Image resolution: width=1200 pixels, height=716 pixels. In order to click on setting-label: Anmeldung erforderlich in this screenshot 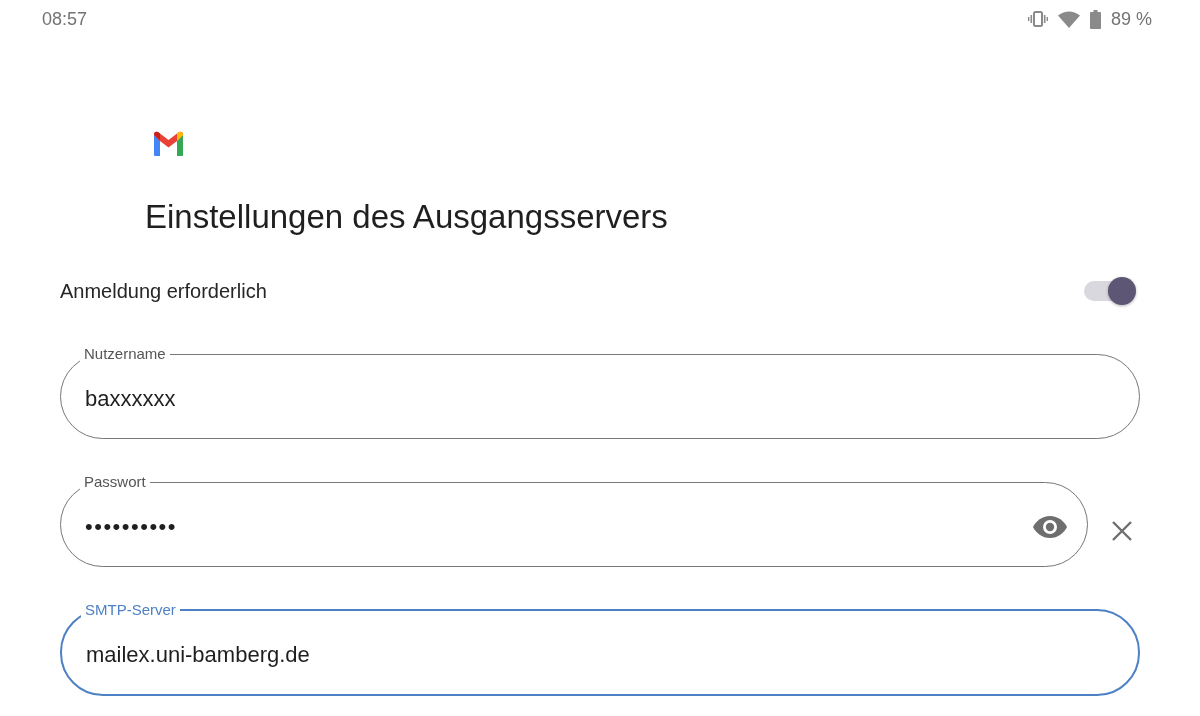, I will do `click(163, 291)`.